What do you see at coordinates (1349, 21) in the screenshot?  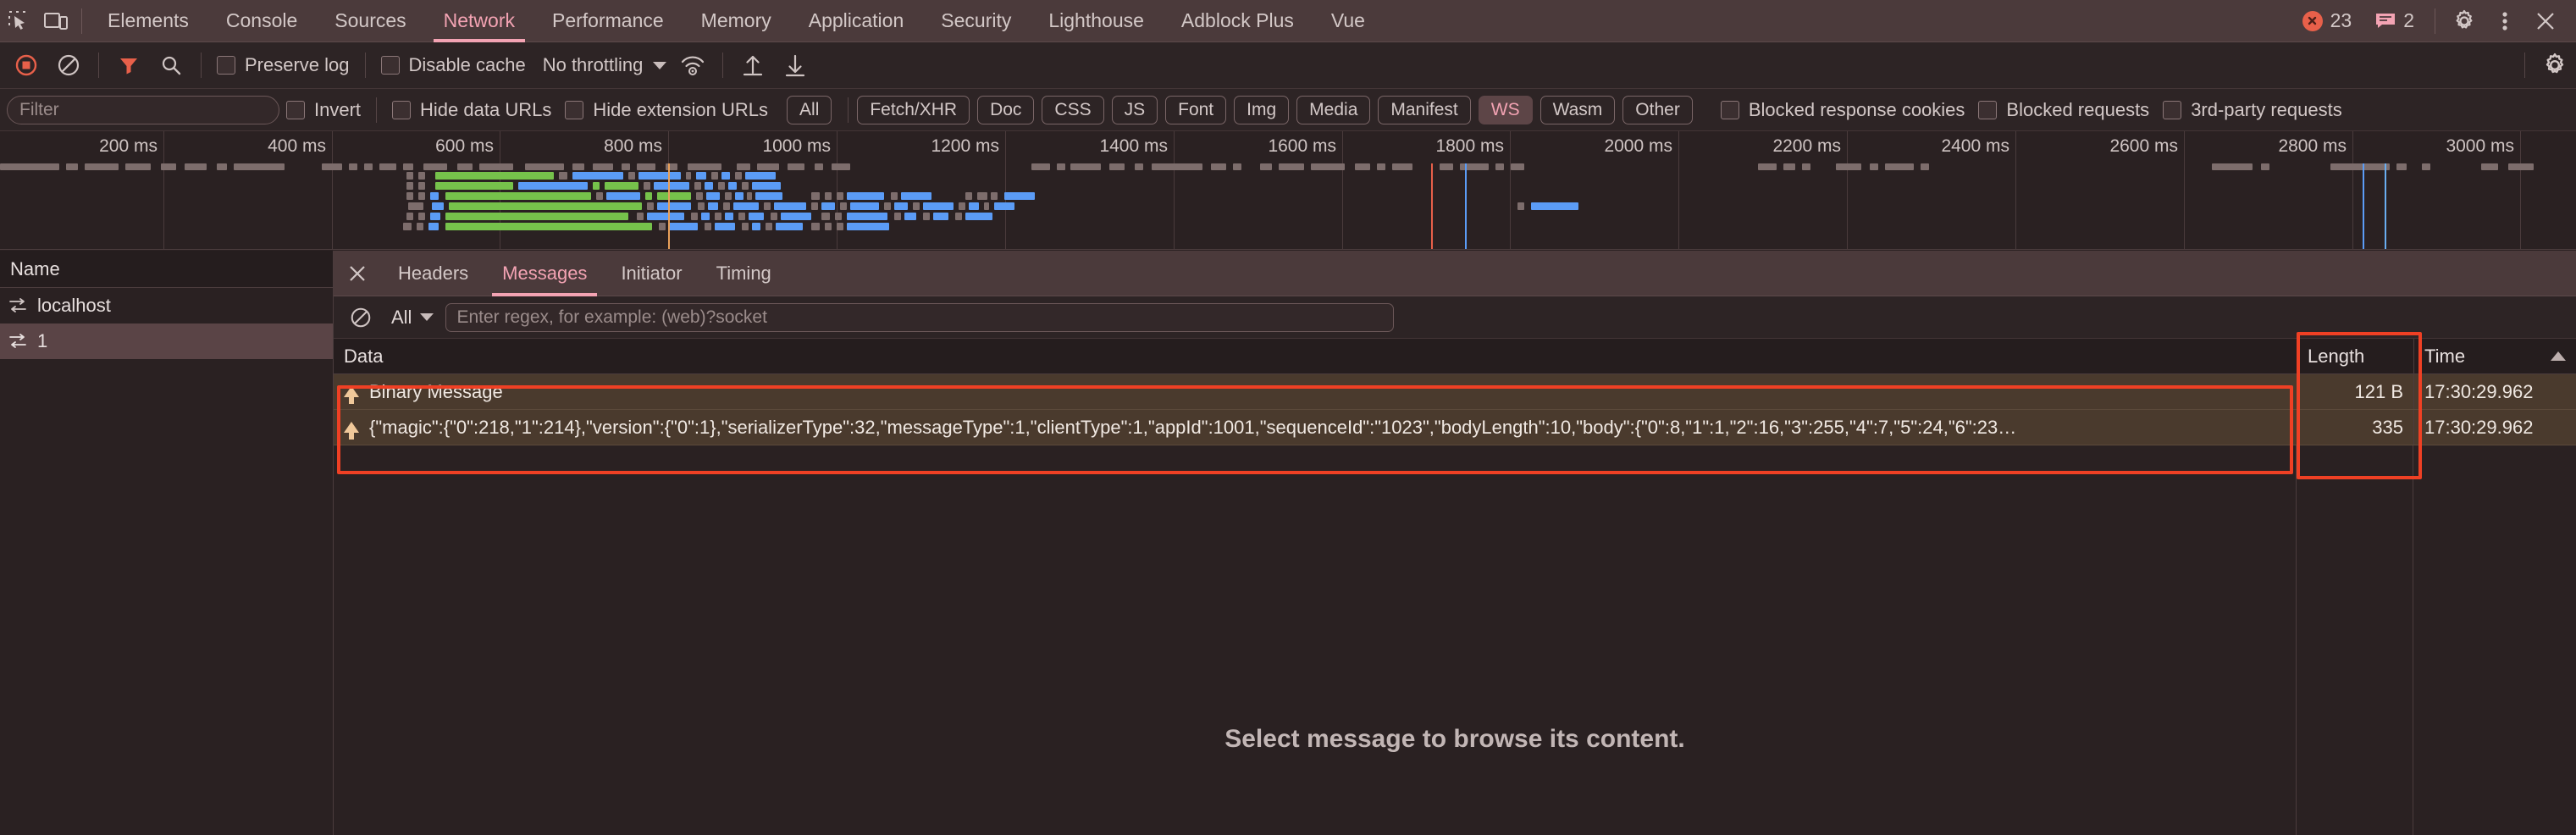 I see `tab-vue: Vue` at bounding box center [1349, 21].